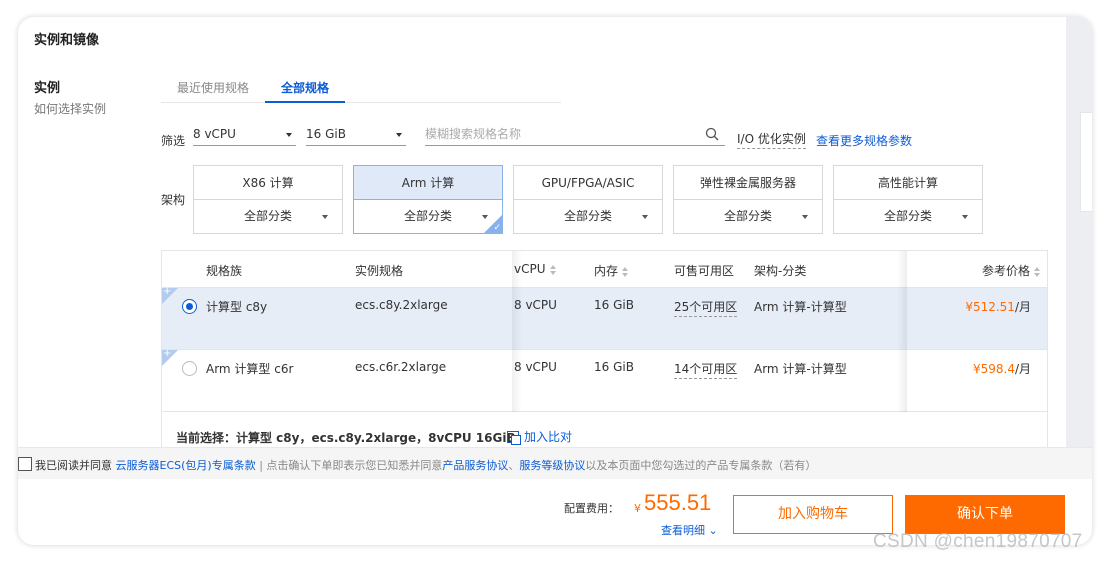 The image size is (1111, 563). Describe the element at coordinates (614, 367) in the screenshot. I see `cell-memory: 16 GiB` at that location.